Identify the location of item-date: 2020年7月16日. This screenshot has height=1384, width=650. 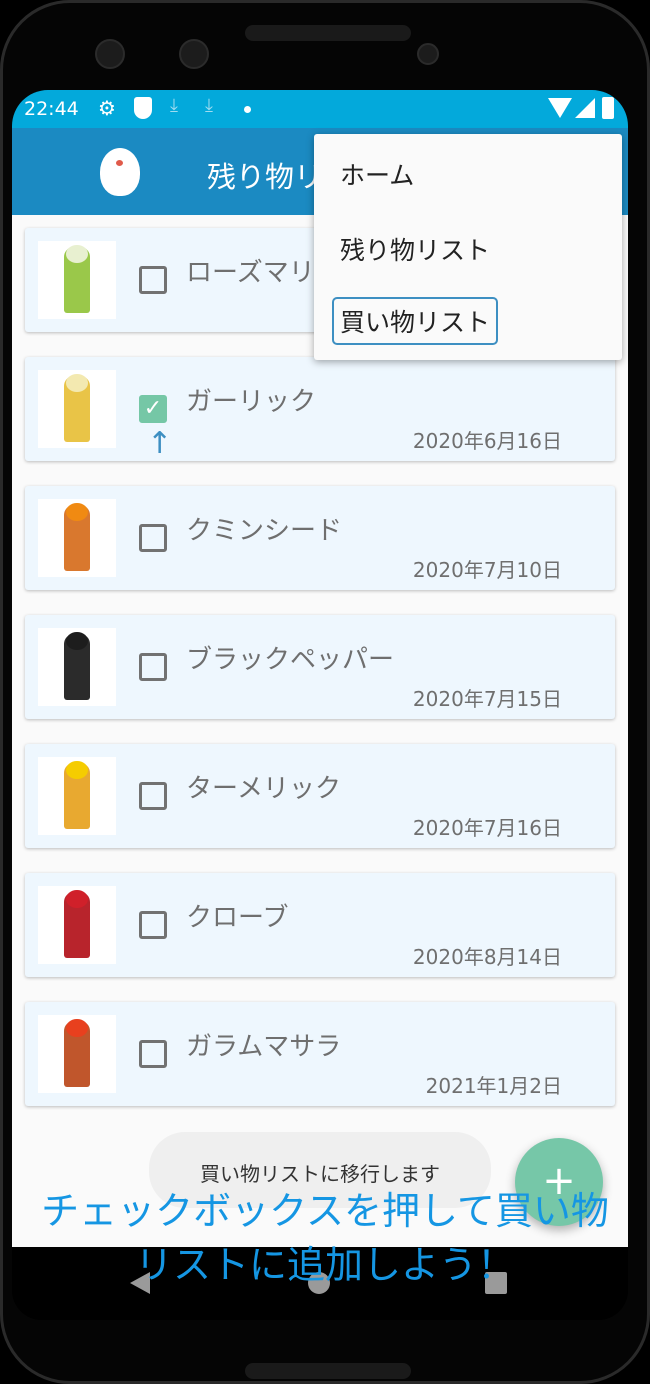
(487, 828).